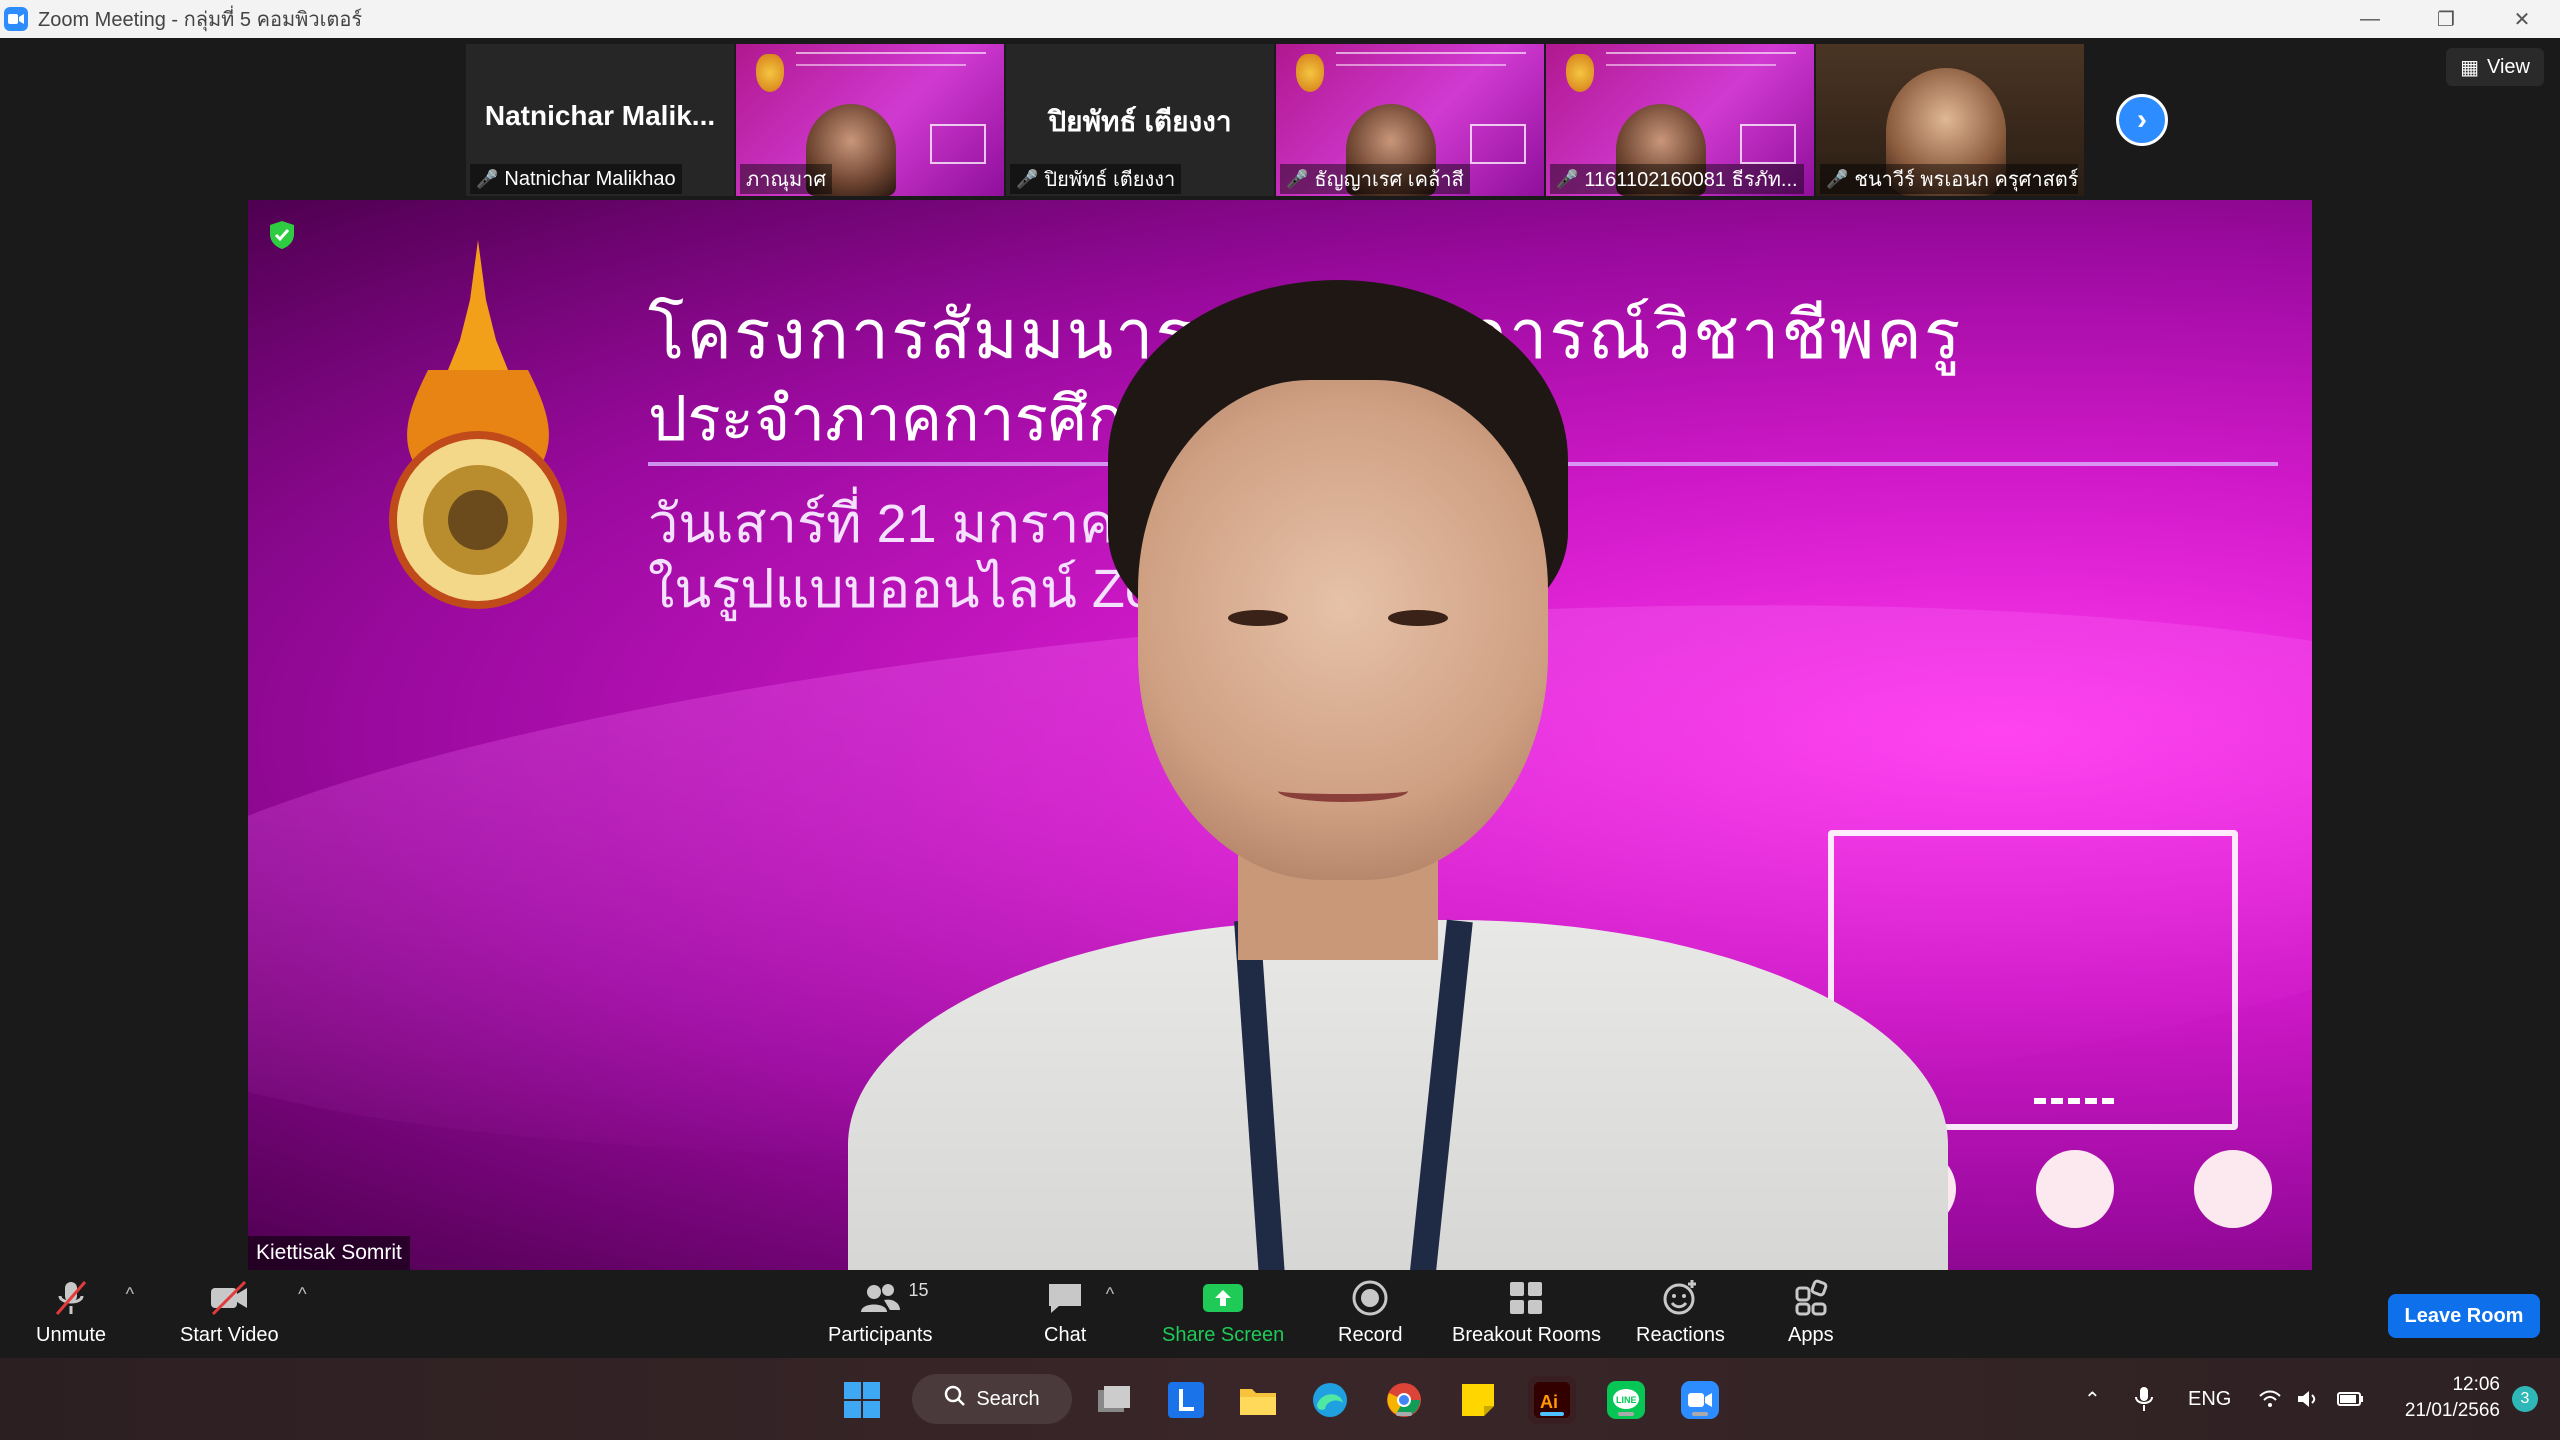 The image size is (2560, 1440). What do you see at coordinates (880, 1298) in the screenshot?
I see `participants-icon` at bounding box center [880, 1298].